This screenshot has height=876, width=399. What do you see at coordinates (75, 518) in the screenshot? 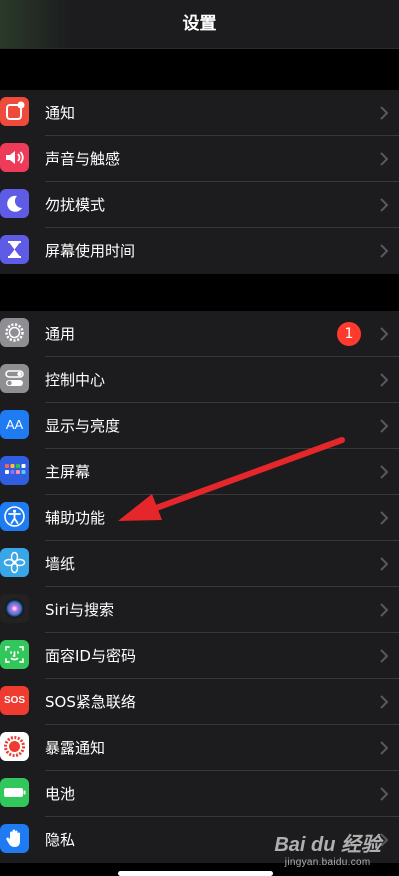
I see `row-label: 辅助功能` at bounding box center [75, 518].